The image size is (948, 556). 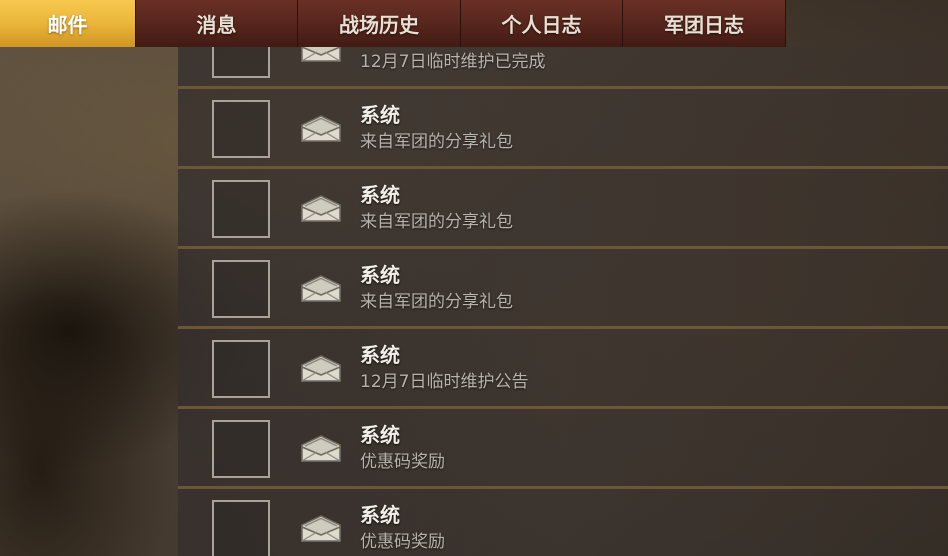 I want to click on mail-row-3: 系统 来自军团的分享礼包, so click(x=563, y=289).